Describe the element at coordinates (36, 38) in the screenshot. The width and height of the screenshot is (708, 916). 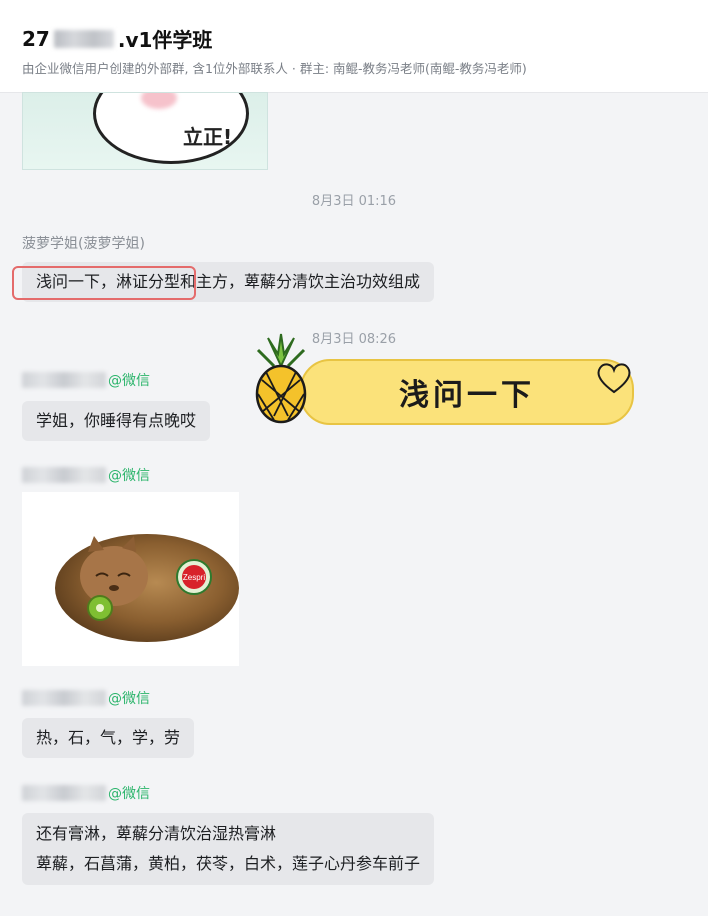
I see `title-prefix: 27` at that location.